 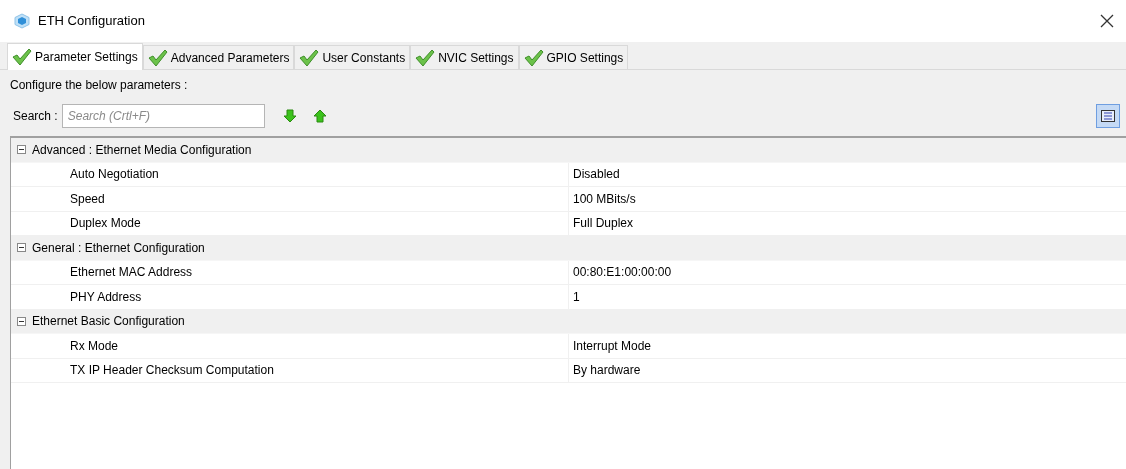 I want to click on close-icon, so click(x=1107, y=21).